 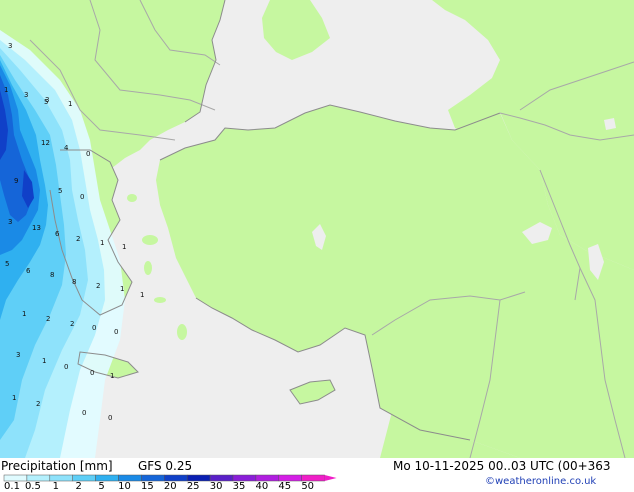 I want to click on footer-credit: ©weatheronline.co.uk, so click(x=540, y=482).